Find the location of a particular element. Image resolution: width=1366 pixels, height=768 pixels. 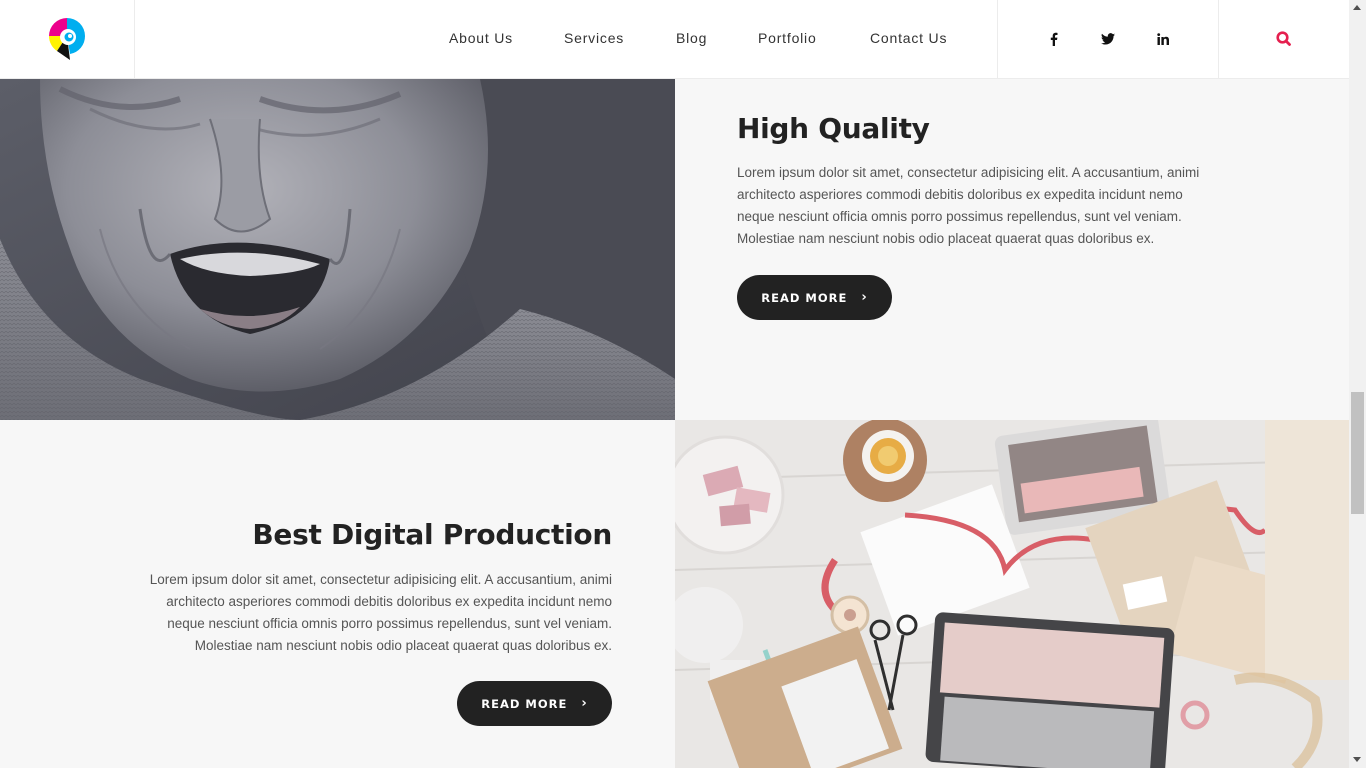

nav-about-us: About Us is located at coordinates (481, 38).